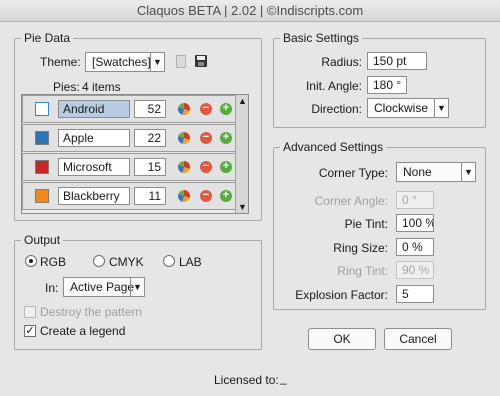 Image resolution: width=500 pixels, height=396 pixels. I want to click on save-icon, so click(201, 61).